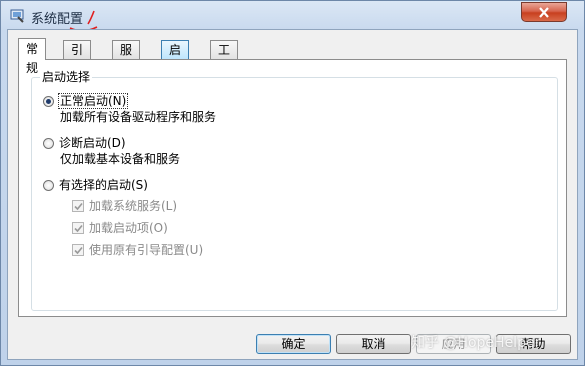  I want to click on diagnostic-startup-desc: 仅加载基本设备和服务, so click(120, 159).